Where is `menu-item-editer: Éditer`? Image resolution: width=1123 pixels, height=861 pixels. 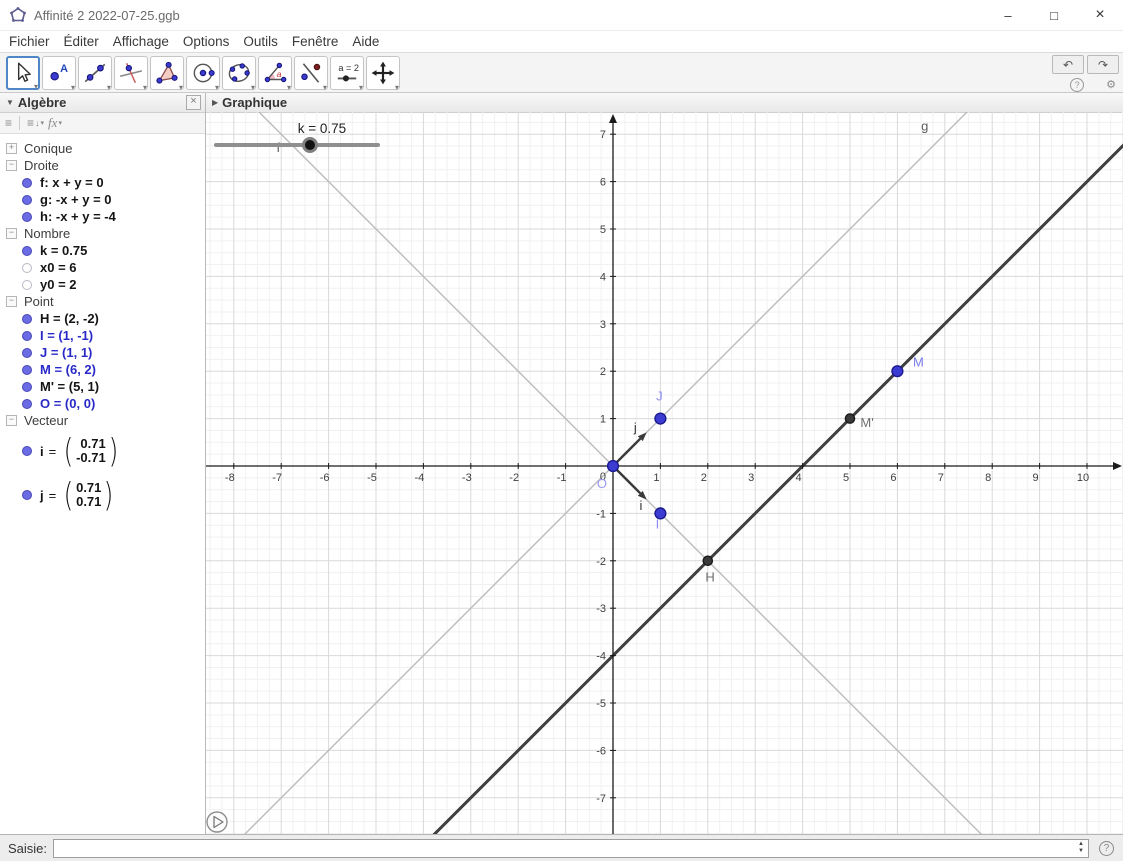 menu-item-editer: Éditer is located at coordinates (81, 41).